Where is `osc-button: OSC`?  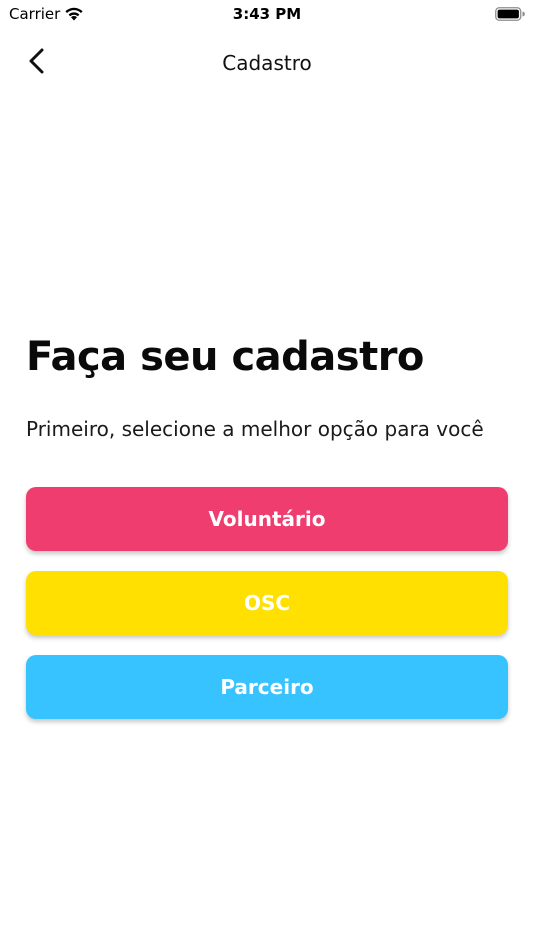
osc-button: OSC is located at coordinates (267, 603).